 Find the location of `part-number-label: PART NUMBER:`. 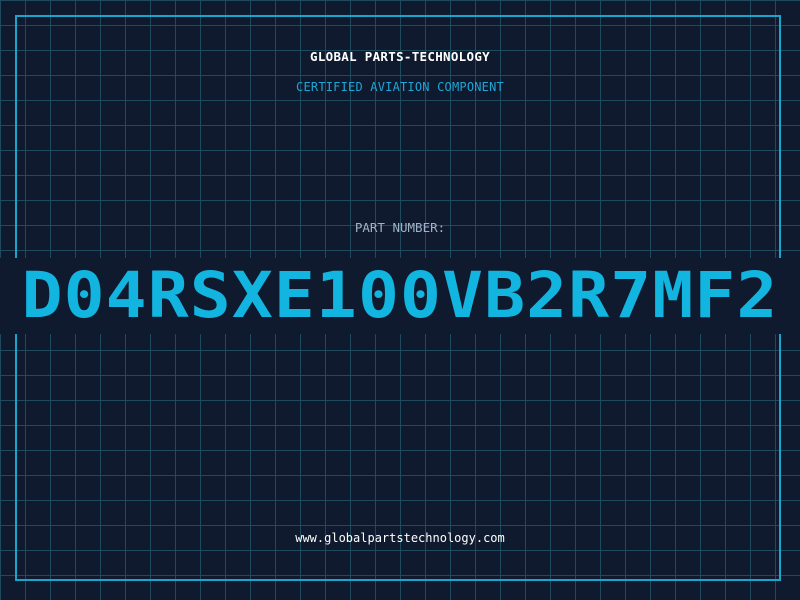

part-number-label: PART NUMBER: is located at coordinates (400, 227).